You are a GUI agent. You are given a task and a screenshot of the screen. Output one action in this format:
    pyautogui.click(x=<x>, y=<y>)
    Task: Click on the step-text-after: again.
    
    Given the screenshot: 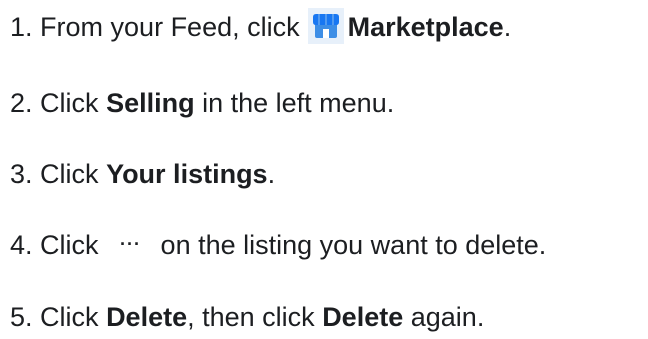 What is the action you would take?
    pyautogui.click(x=447, y=317)
    